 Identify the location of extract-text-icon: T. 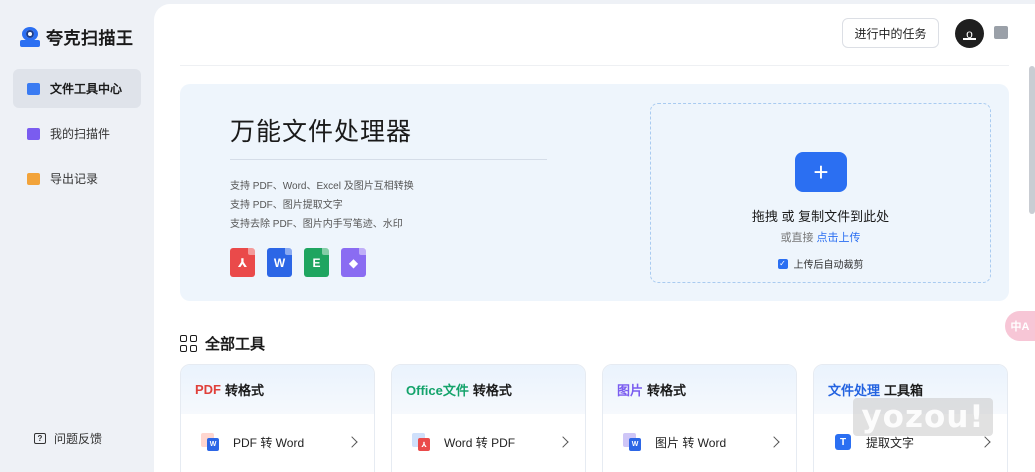
(843, 442).